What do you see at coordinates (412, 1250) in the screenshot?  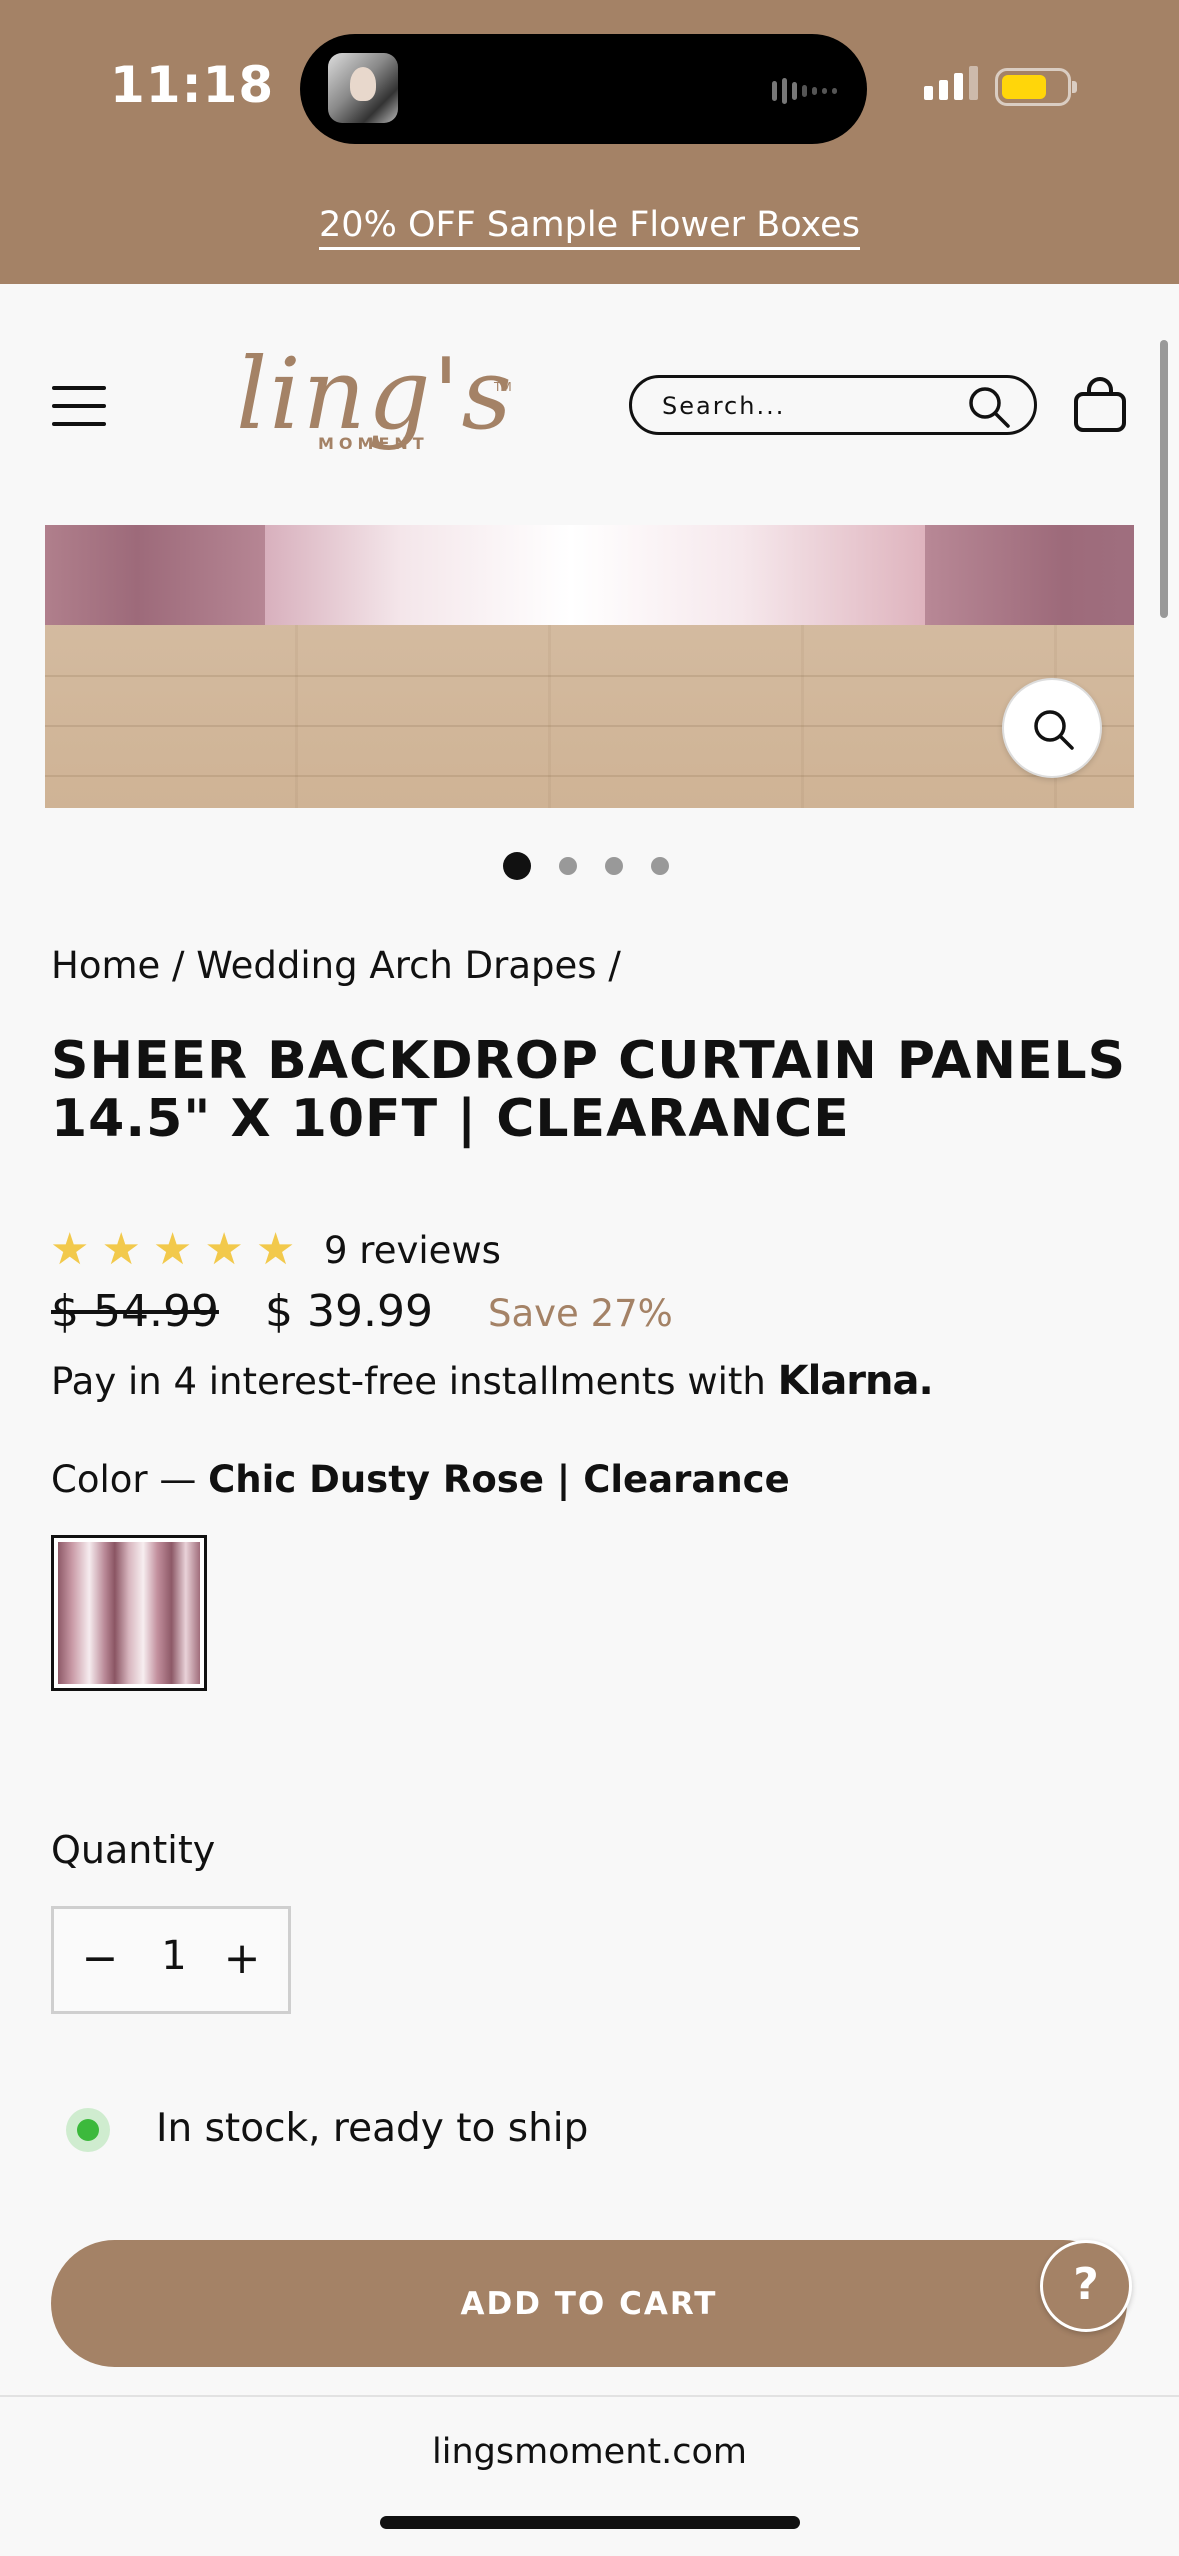 I see `reviews-link: 9 reviews` at bounding box center [412, 1250].